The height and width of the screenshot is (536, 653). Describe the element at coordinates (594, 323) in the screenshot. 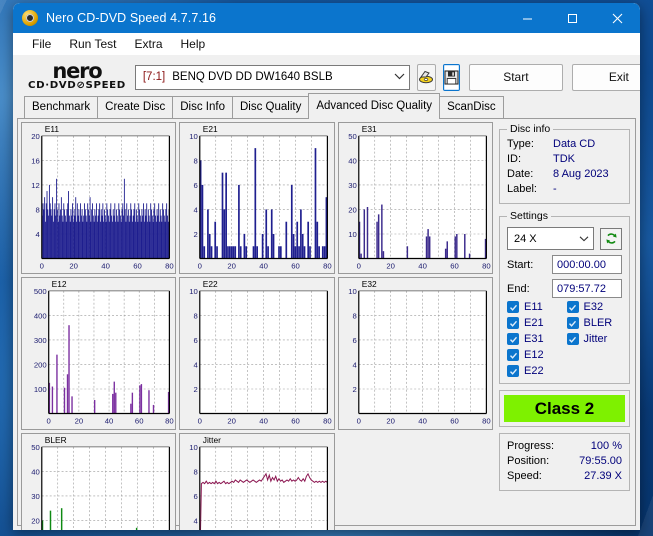

I see `checkbox-bler: BLER` at that location.